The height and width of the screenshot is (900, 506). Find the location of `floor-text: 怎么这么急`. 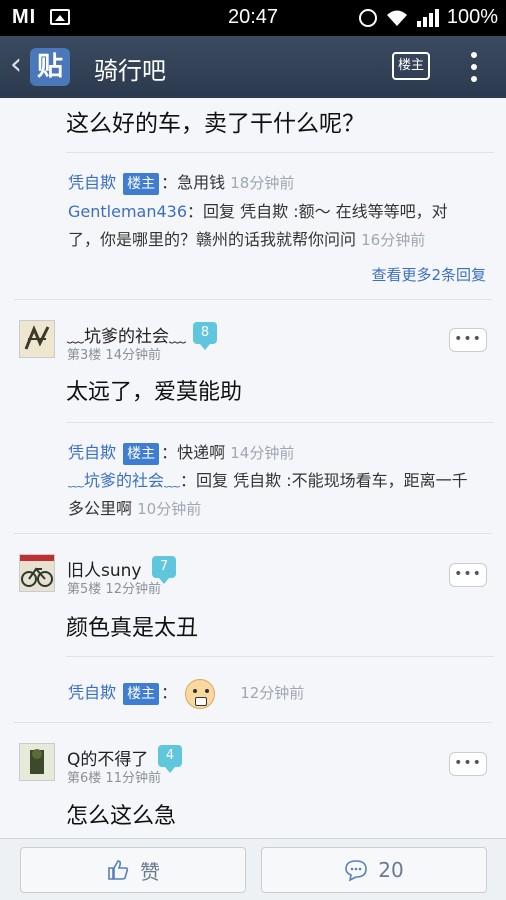

floor-text: 怎么这么急 is located at coordinates (121, 816).